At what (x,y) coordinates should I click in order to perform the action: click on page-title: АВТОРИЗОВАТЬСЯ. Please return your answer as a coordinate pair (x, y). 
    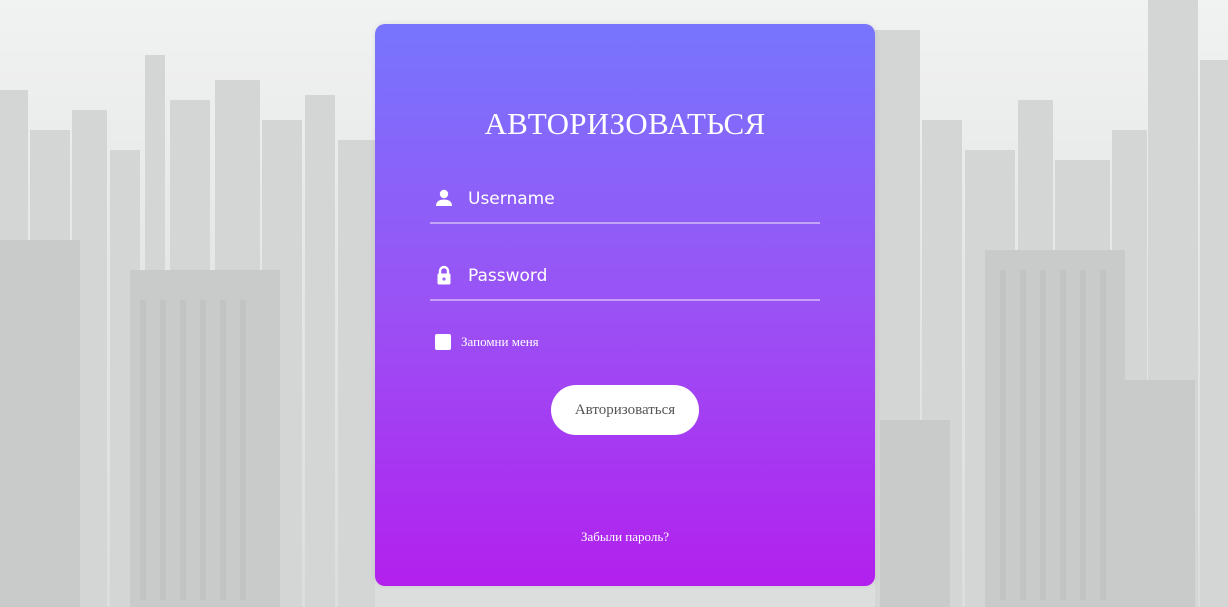
    Looking at the image, I should click on (625, 123).